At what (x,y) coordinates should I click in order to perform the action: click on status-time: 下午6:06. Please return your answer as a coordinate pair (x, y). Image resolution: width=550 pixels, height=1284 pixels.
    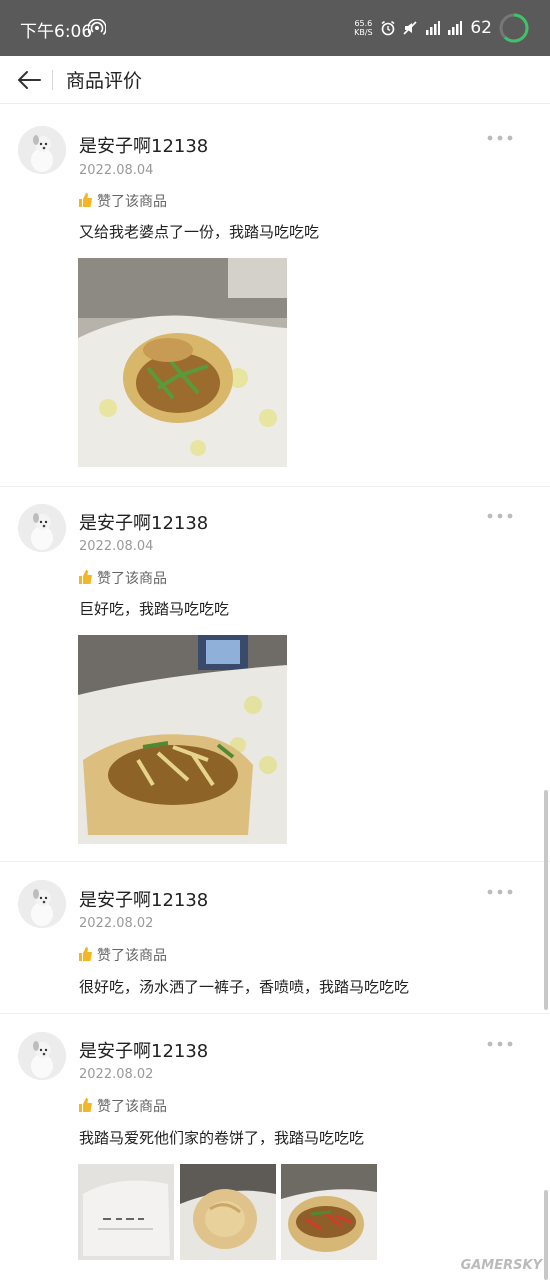
    Looking at the image, I should click on (56, 32).